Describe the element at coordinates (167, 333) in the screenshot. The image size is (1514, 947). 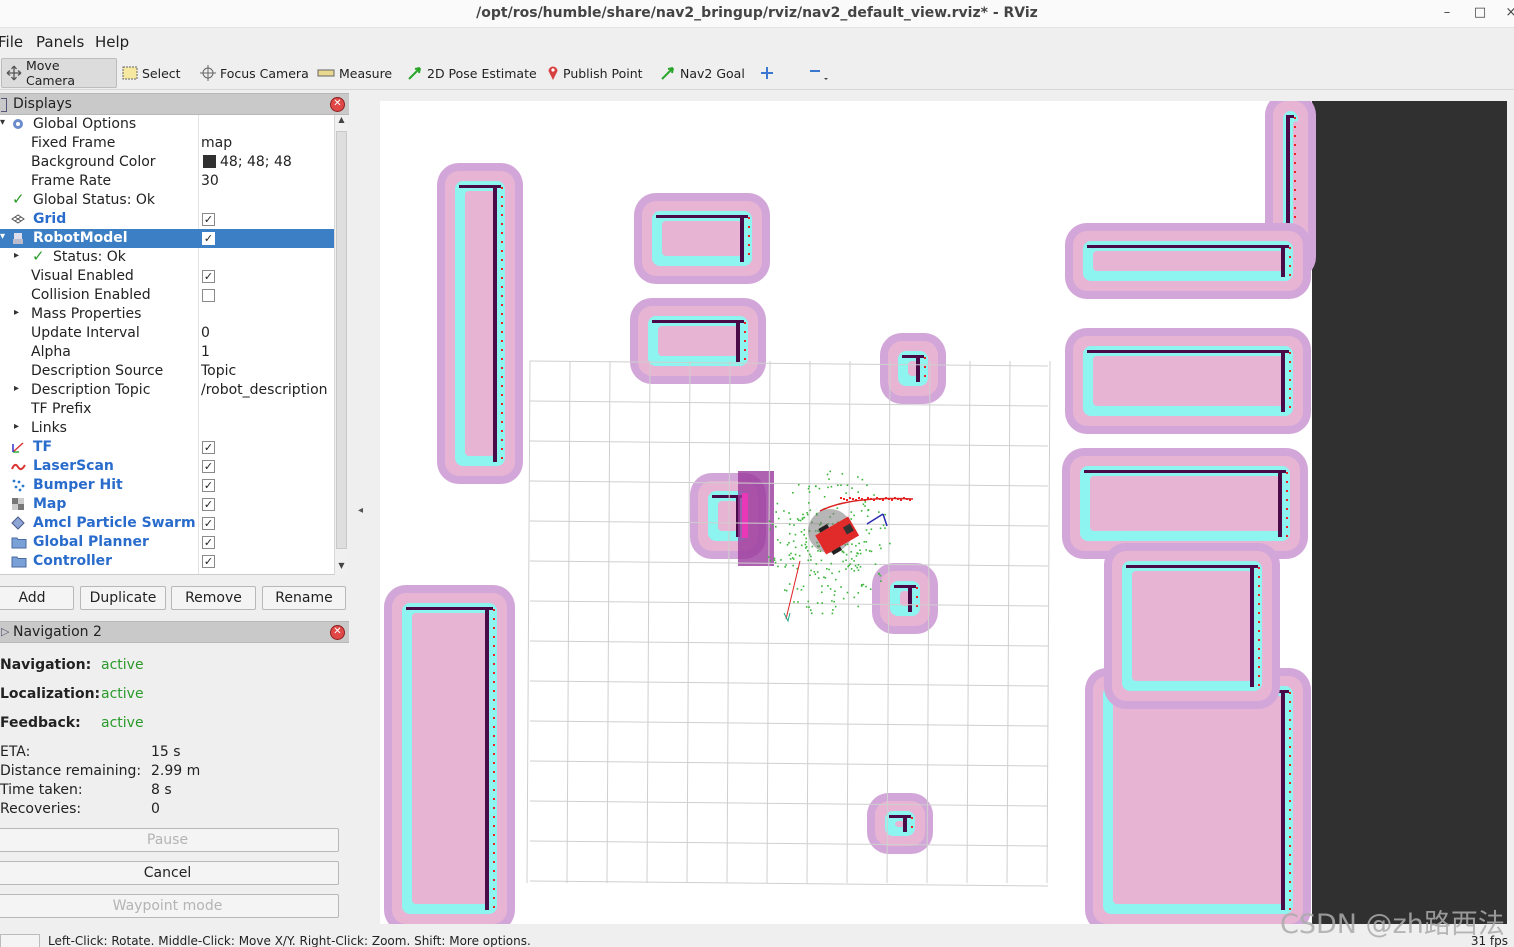
I see `tree-row-update-interval: Update Interval 0` at that location.